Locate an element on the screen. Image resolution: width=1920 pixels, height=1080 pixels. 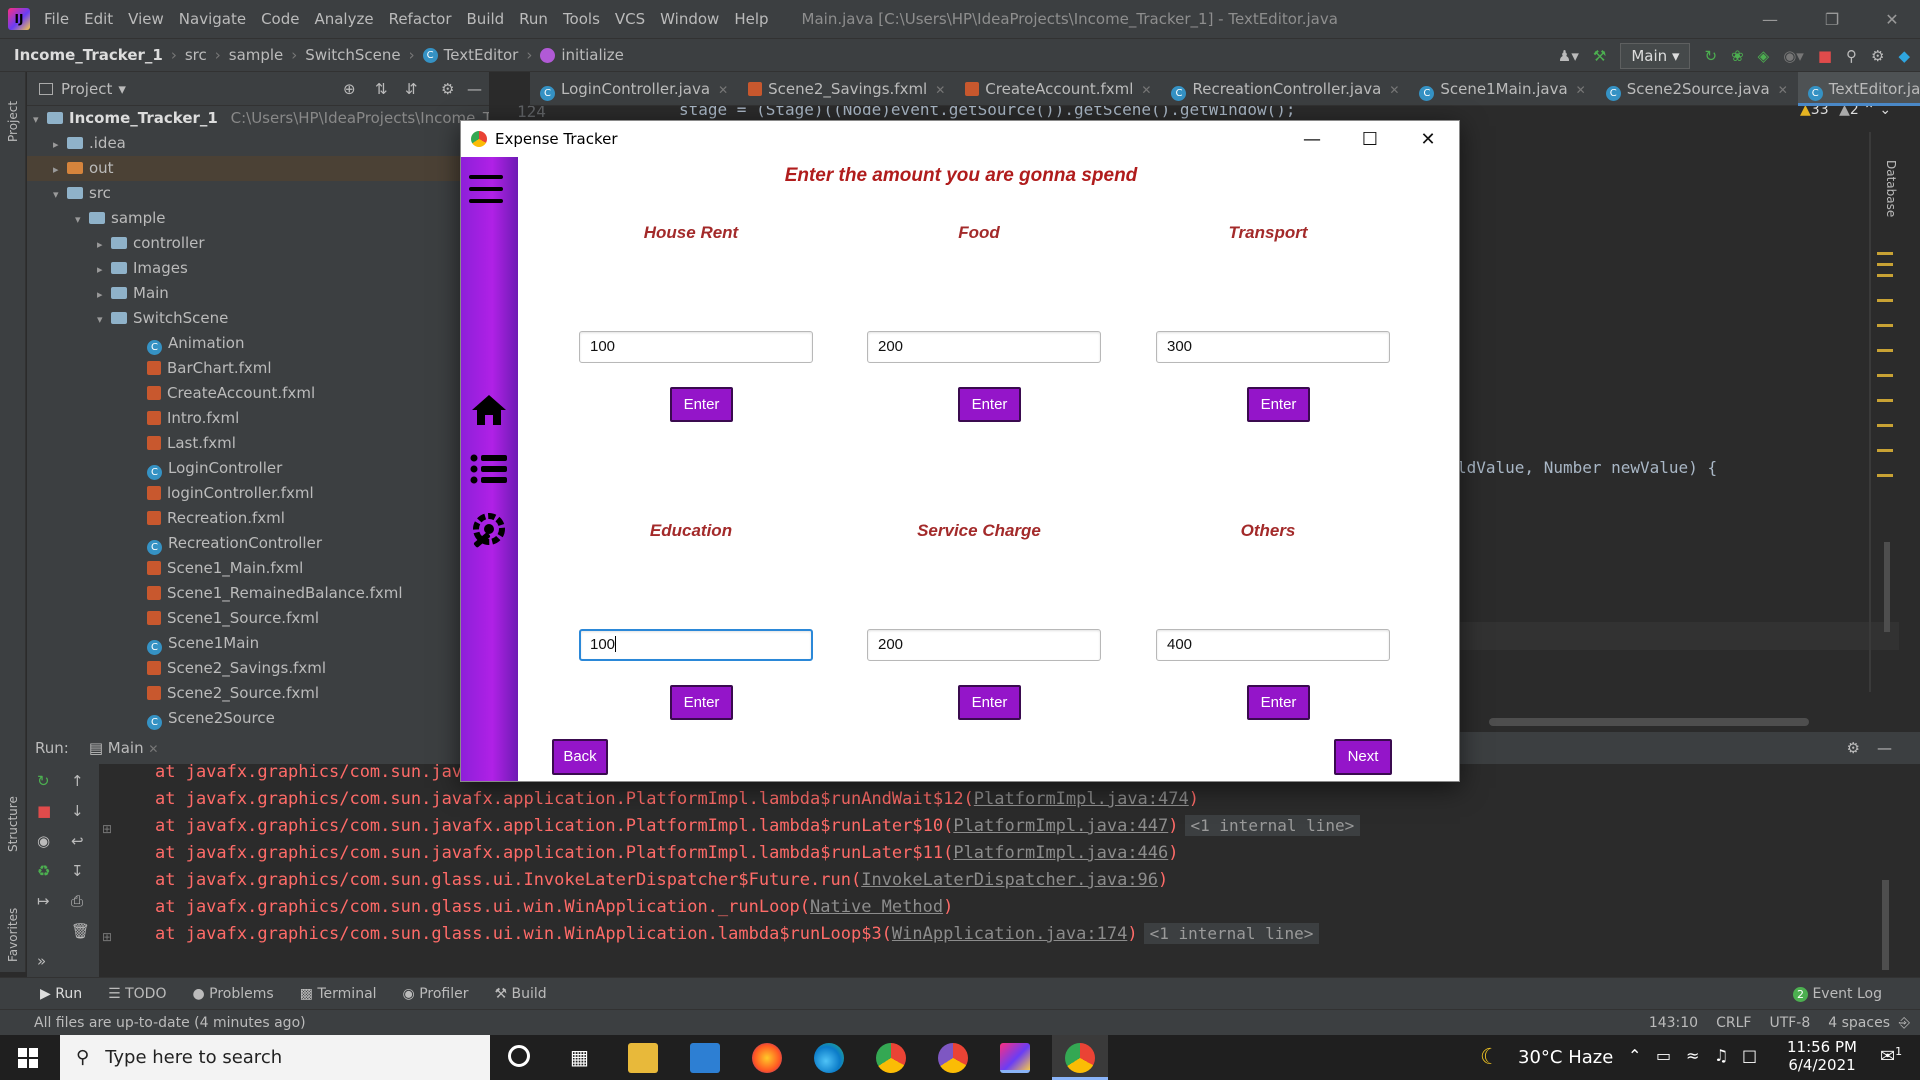
run-config-select: Main ▾ is located at coordinates (1655, 56).